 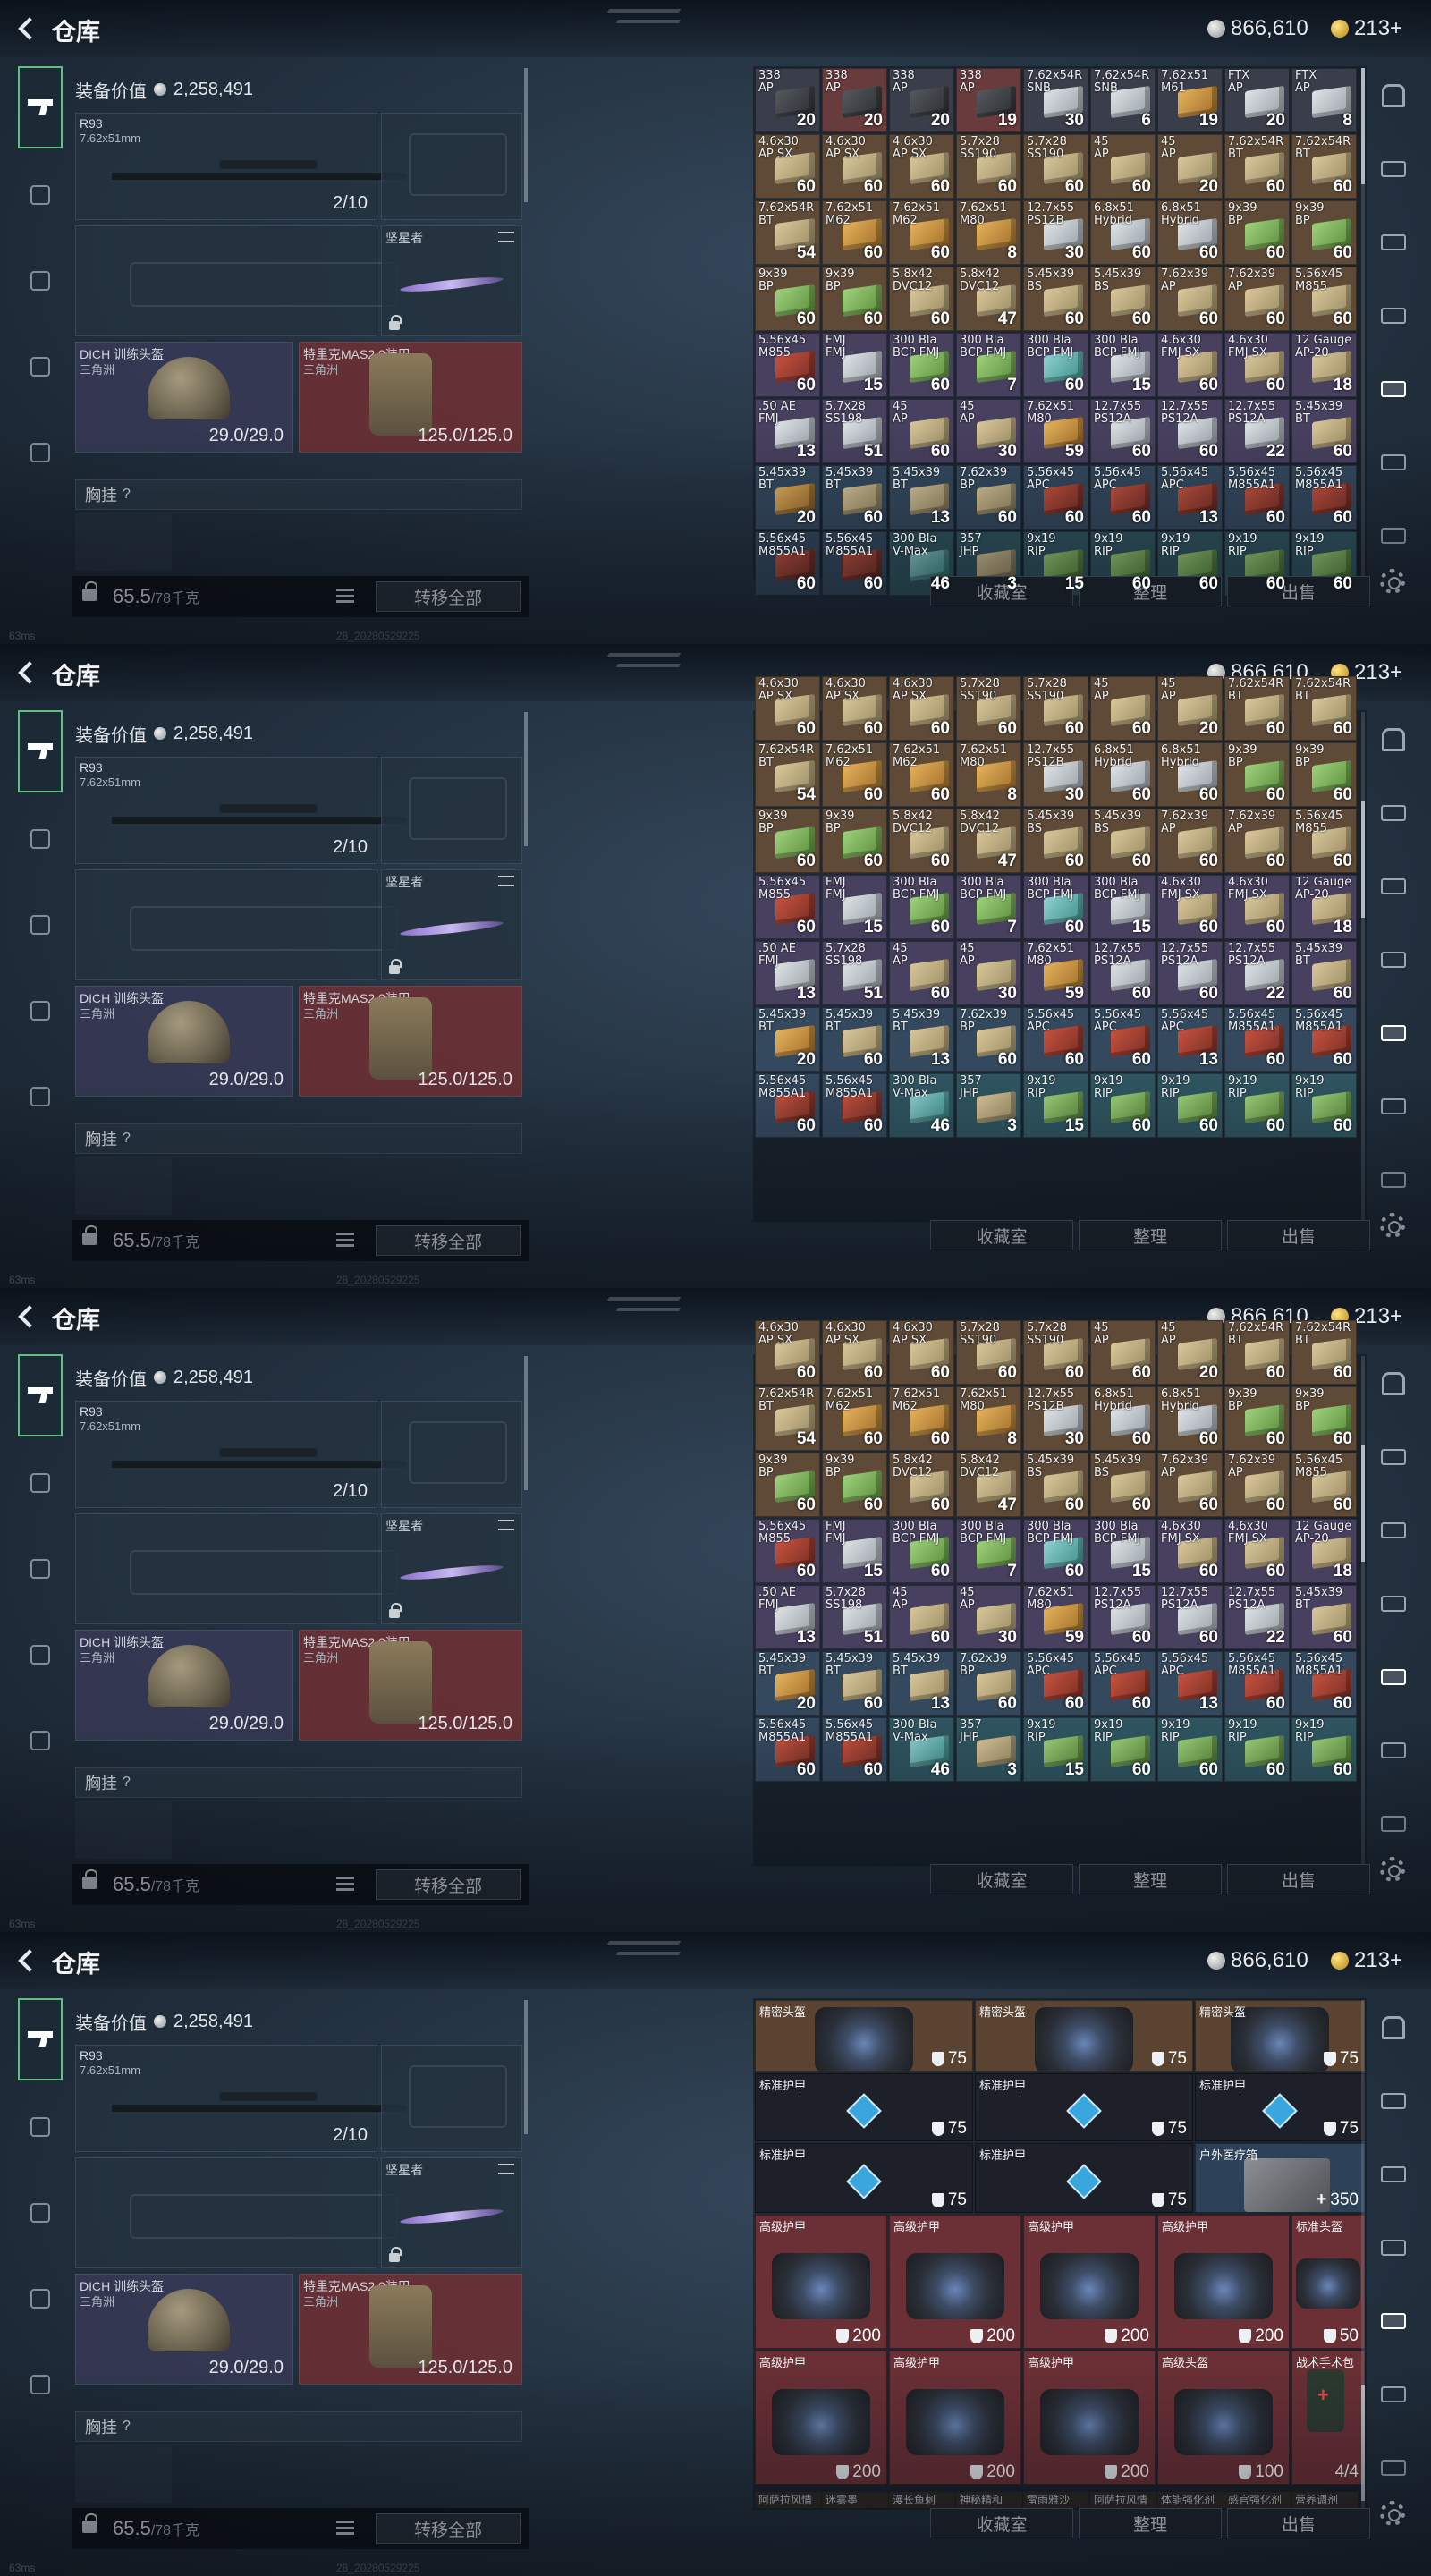 I want to click on ammo-cell: 12.7x55 PS12A 60, so click(x=1190, y=1617).